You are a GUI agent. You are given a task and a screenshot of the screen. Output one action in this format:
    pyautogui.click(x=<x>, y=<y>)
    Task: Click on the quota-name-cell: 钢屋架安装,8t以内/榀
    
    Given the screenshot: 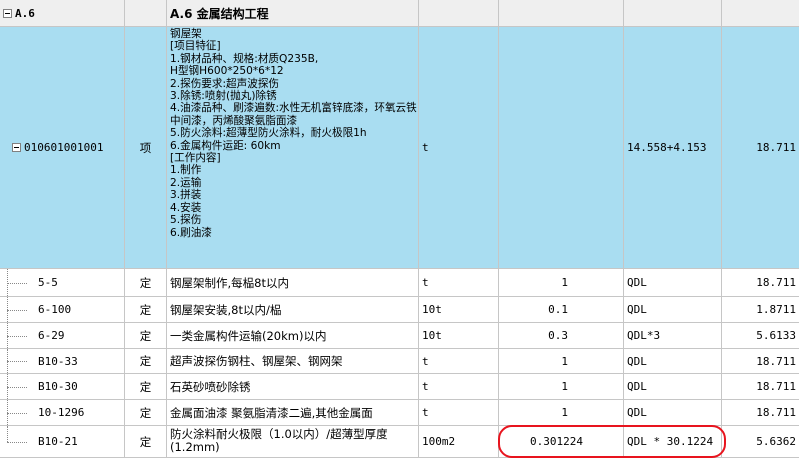 What is the action you would take?
    pyautogui.click(x=293, y=310)
    